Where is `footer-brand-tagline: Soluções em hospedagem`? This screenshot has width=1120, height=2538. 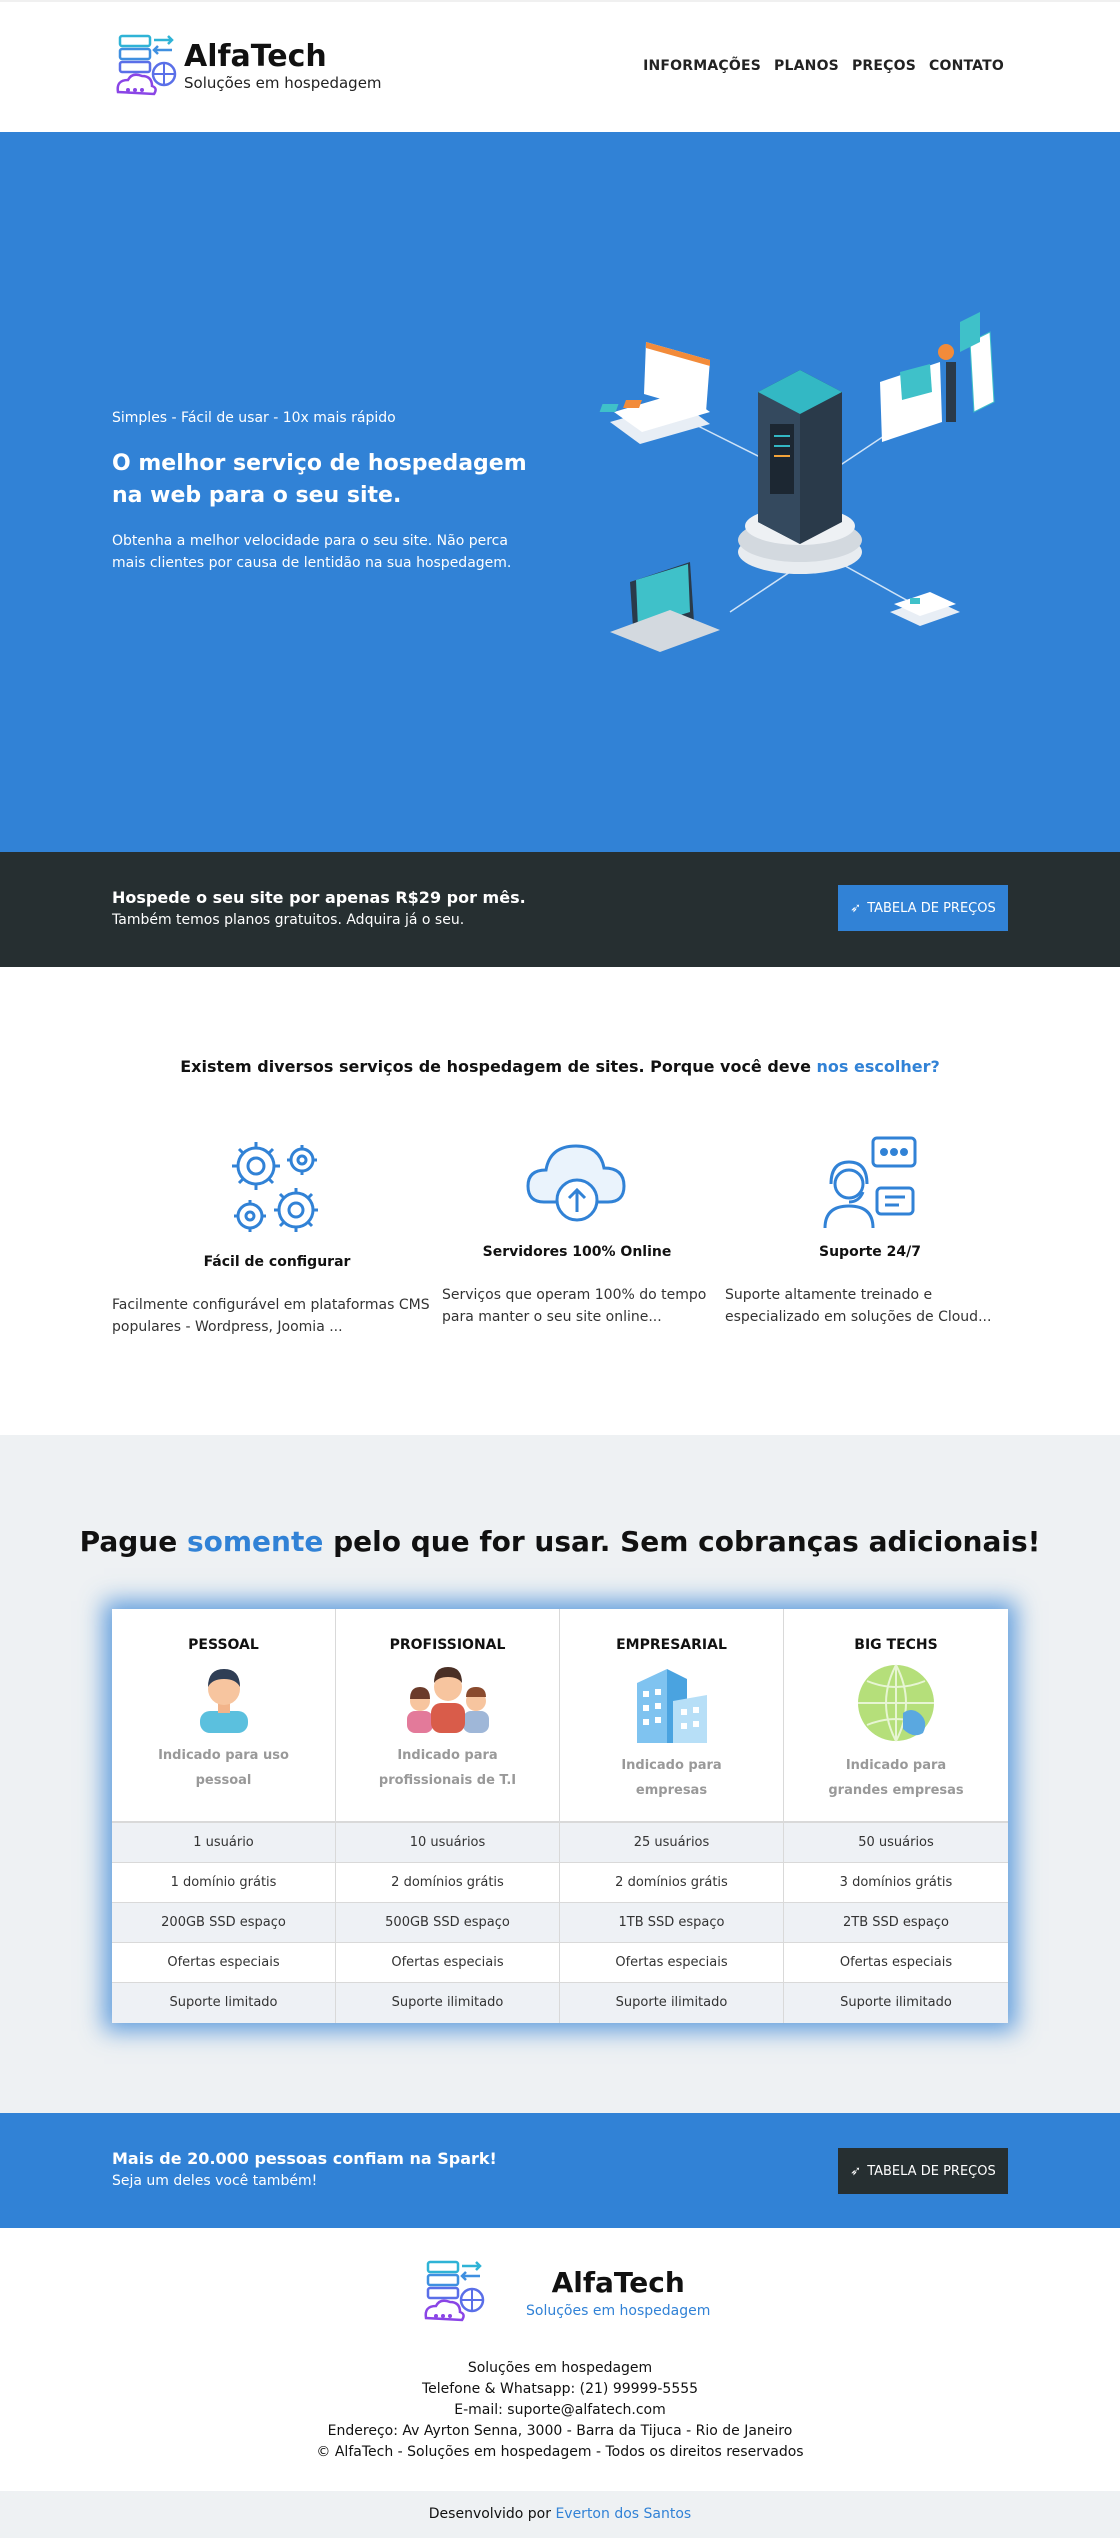
footer-brand-tagline: Soluções em hospedagem is located at coordinates (618, 2310).